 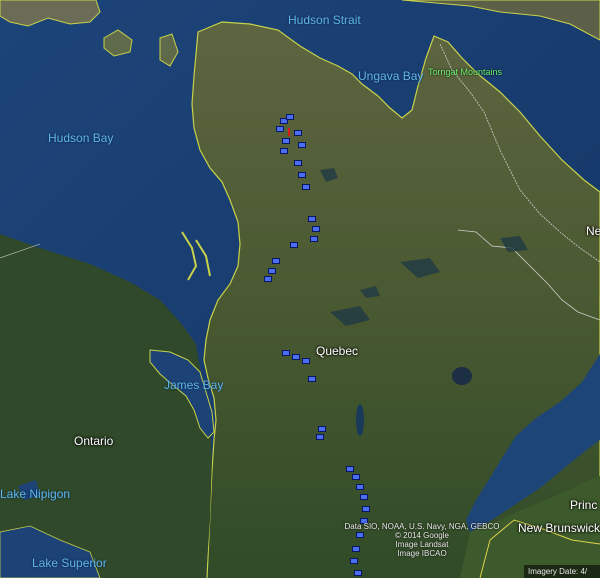 What do you see at coordinates (422, 526) in the screenshot?
I see `attribution-data: Data SIO, NOAA, U.S. Navy, NGA, GEBCO` at bounding box center [422, 526].